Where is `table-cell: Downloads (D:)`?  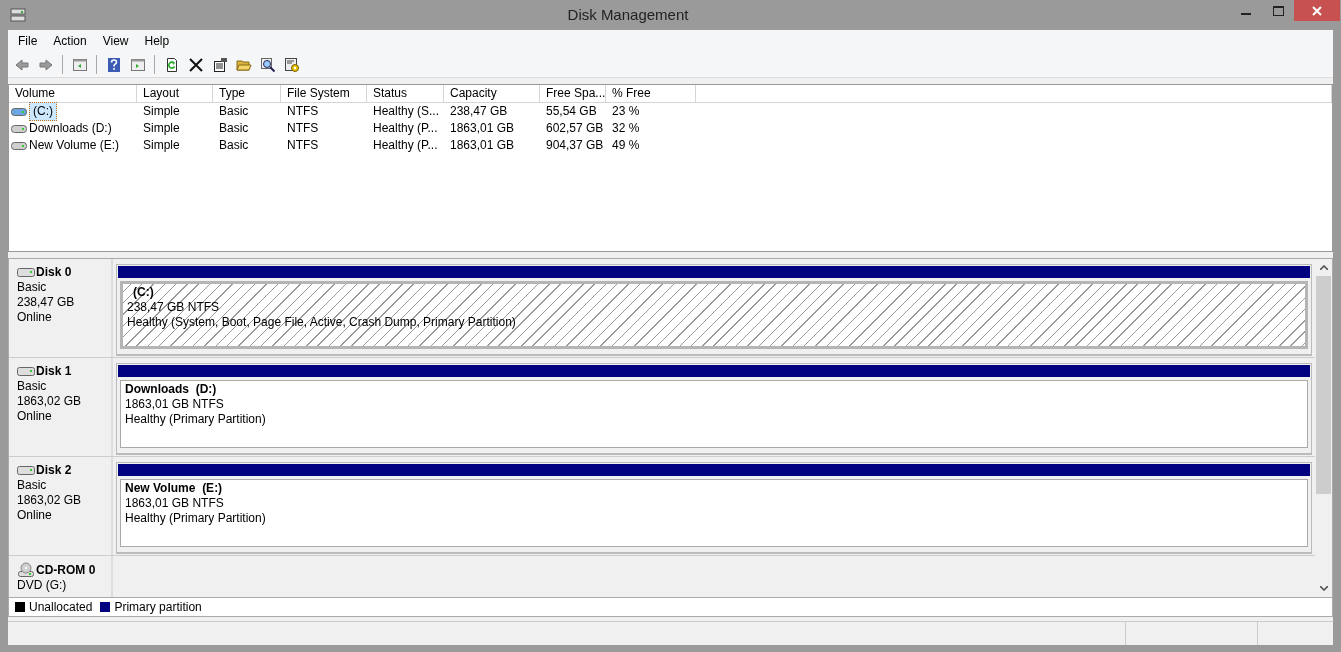 table-cell: Downloads (D:) is located at coordinates (70, 128).